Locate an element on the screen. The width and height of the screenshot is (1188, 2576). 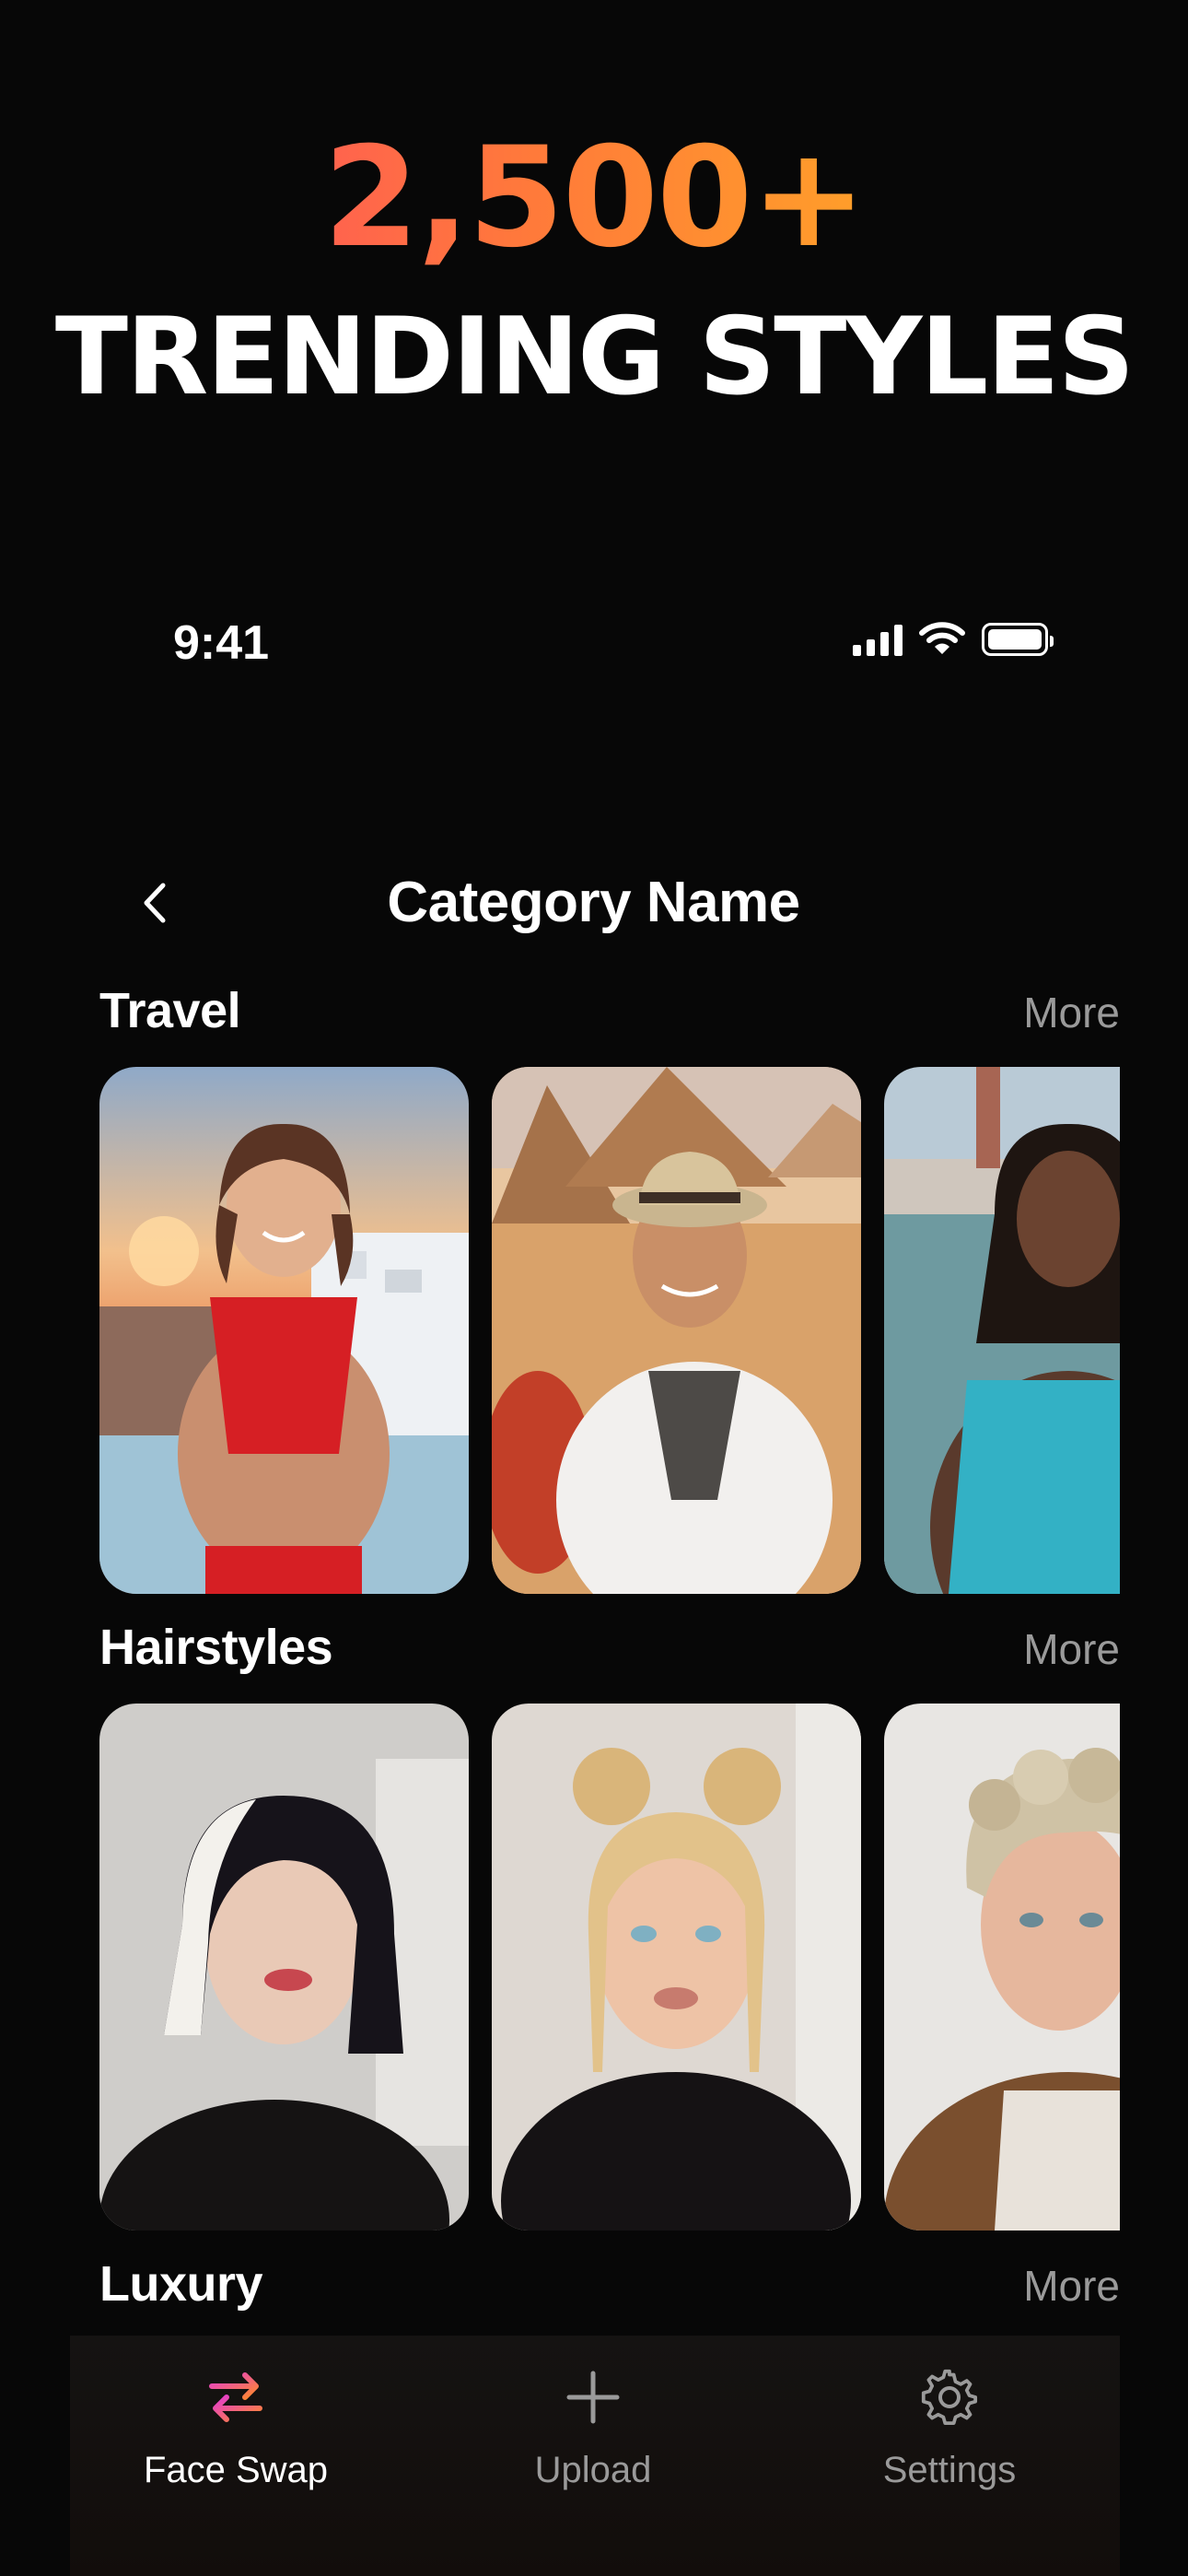
gear-icon is located at coordinates (949, 2397).